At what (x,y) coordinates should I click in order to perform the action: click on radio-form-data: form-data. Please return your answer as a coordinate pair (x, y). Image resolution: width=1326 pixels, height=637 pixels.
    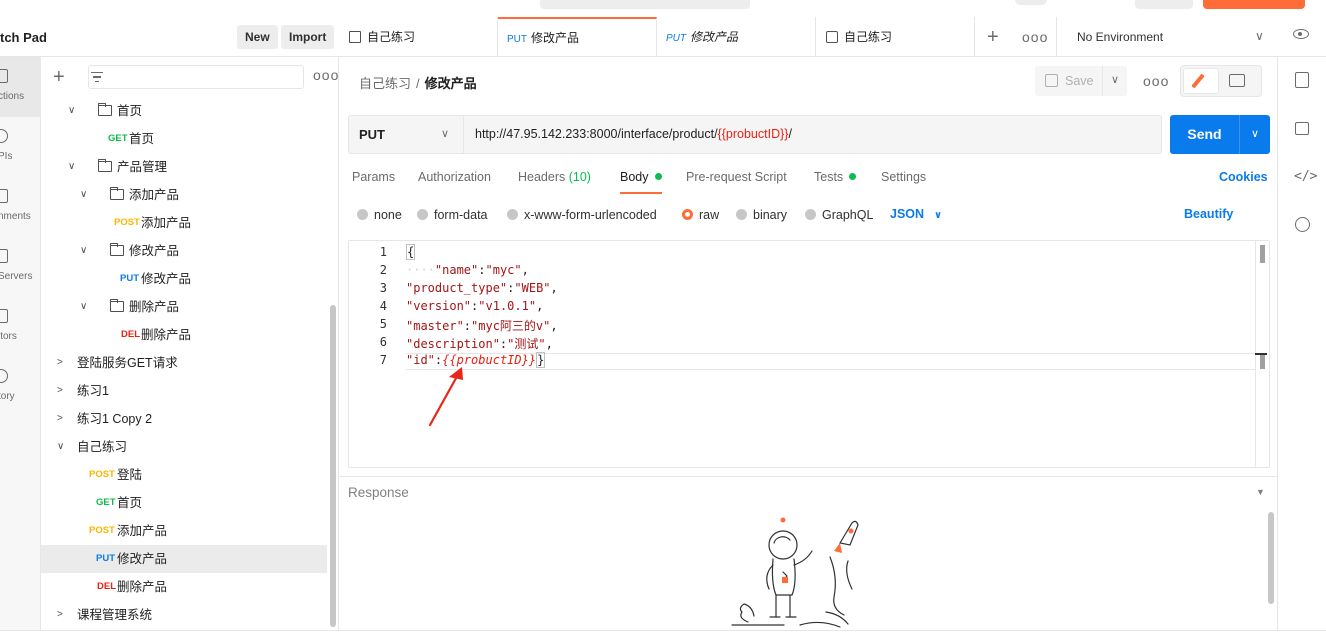
    Looking at the image, I should click on (452, 215).